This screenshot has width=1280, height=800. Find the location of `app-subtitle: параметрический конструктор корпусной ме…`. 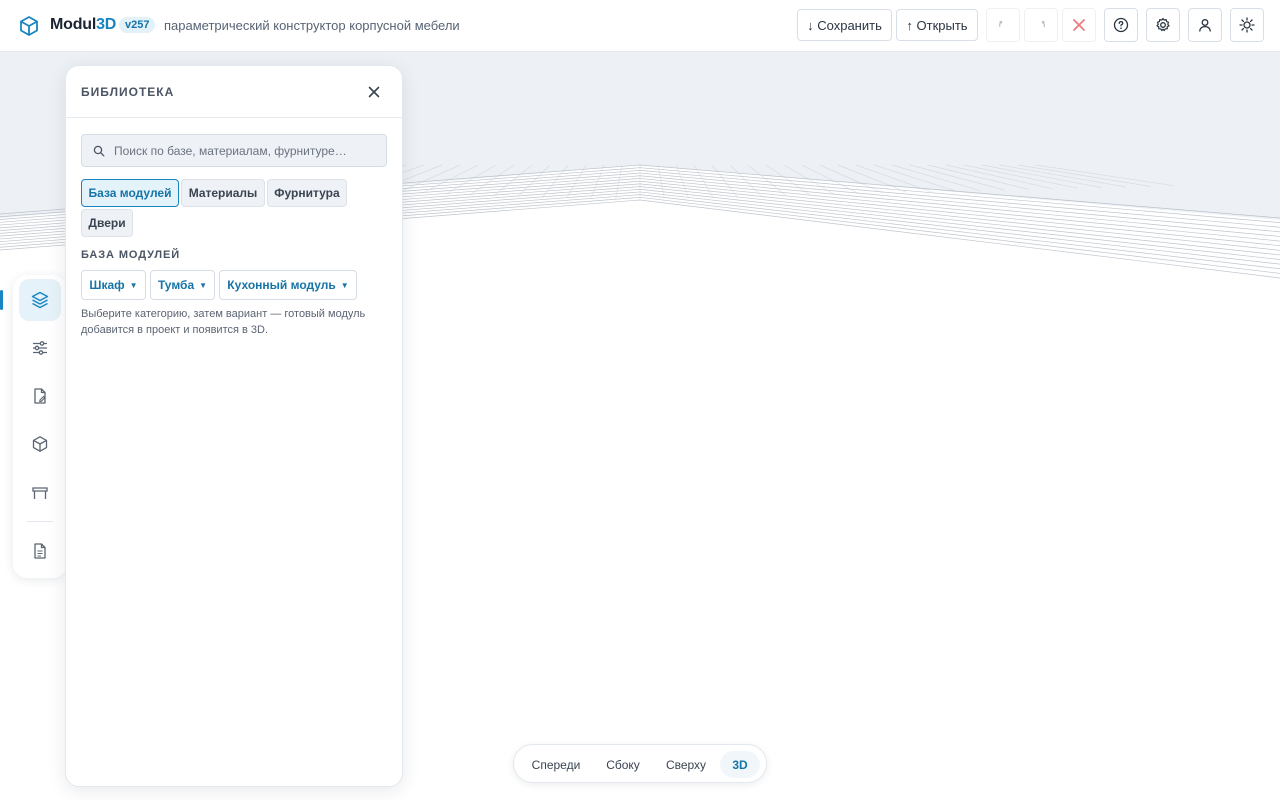

app-subtitle: параметрический конструктор корпусной ме… is located at coordinates (312, 25).